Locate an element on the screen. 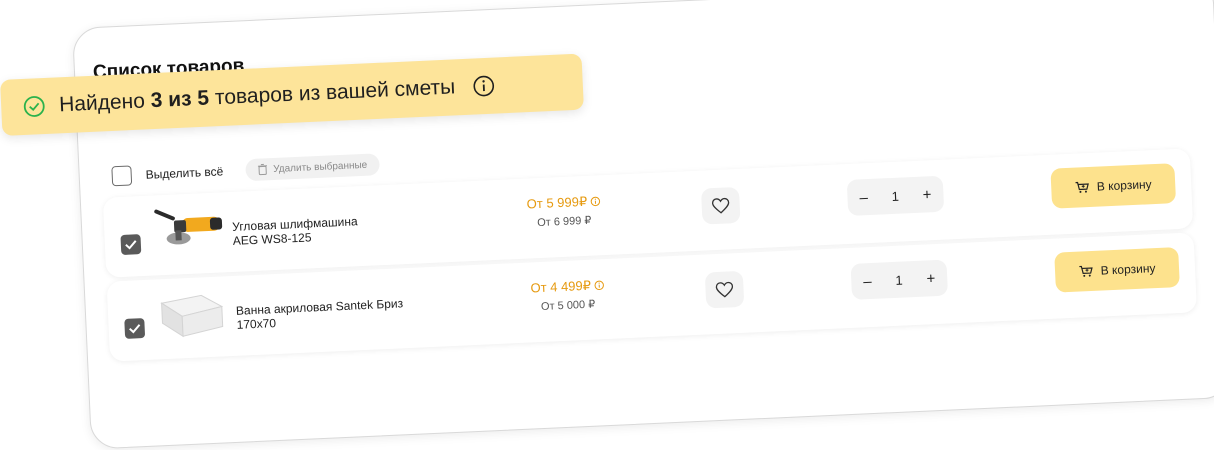 This screenshot has width=1214, height=450. delete-selected-button: Удалить выбранные is located at coordinates (312, 167).